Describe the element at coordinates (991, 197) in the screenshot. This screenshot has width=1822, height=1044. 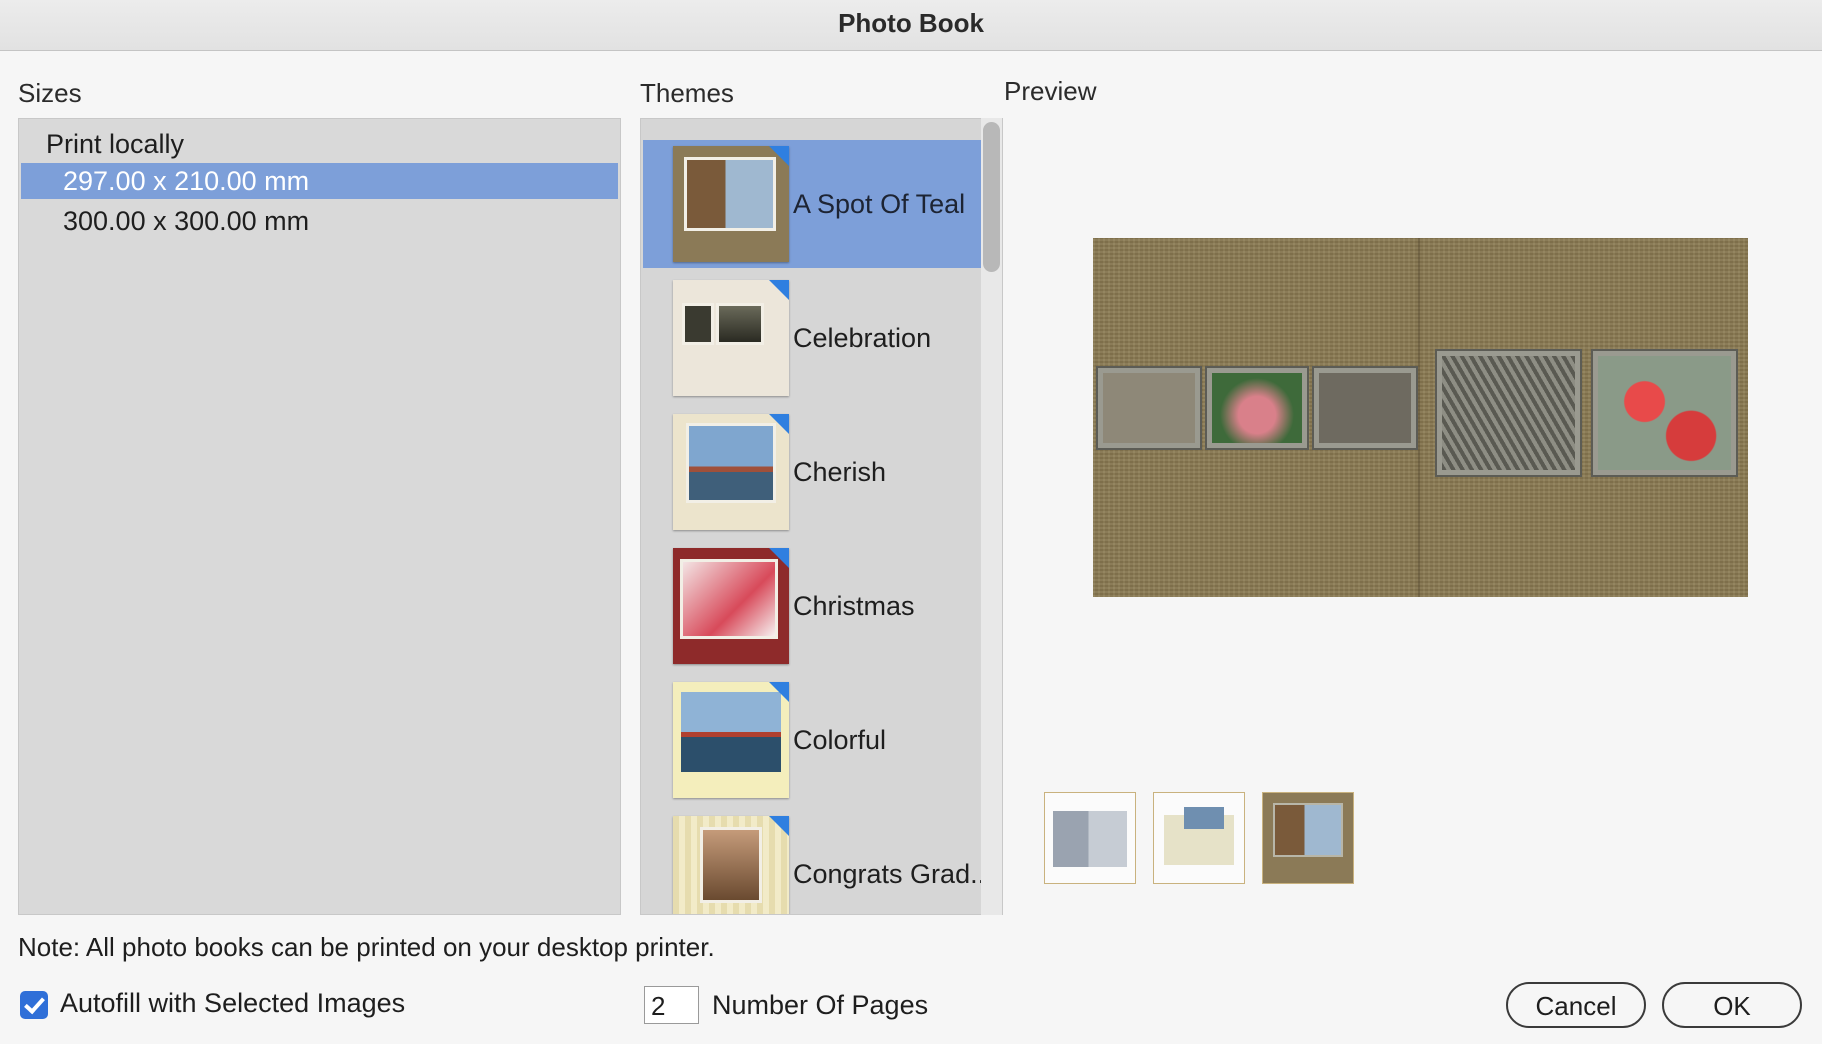
I see `themes-scrollbar-thumb` at that location.